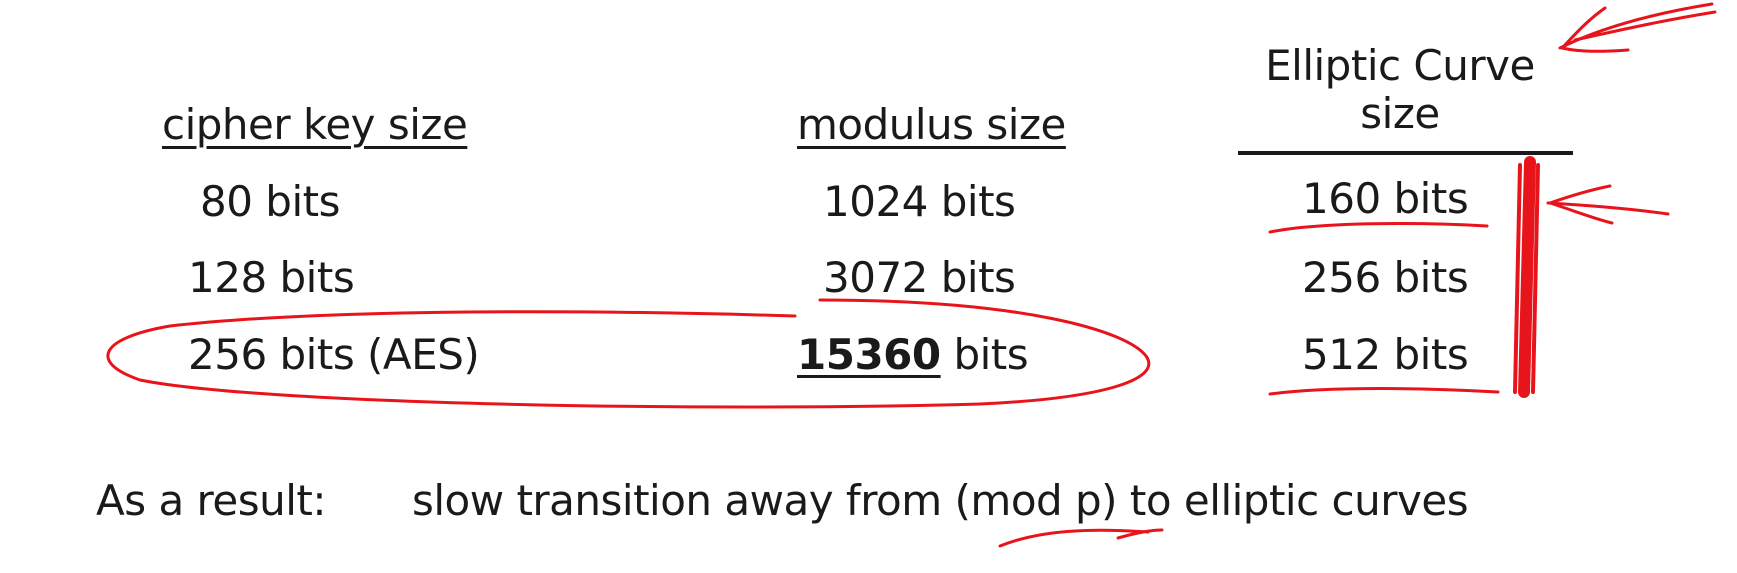 This screenshot has height=573, width=1737. What do you see at coordinates (1378, 228) in the screenshot?
I see `underline-160-bits` at bounding box center [1378, 228].